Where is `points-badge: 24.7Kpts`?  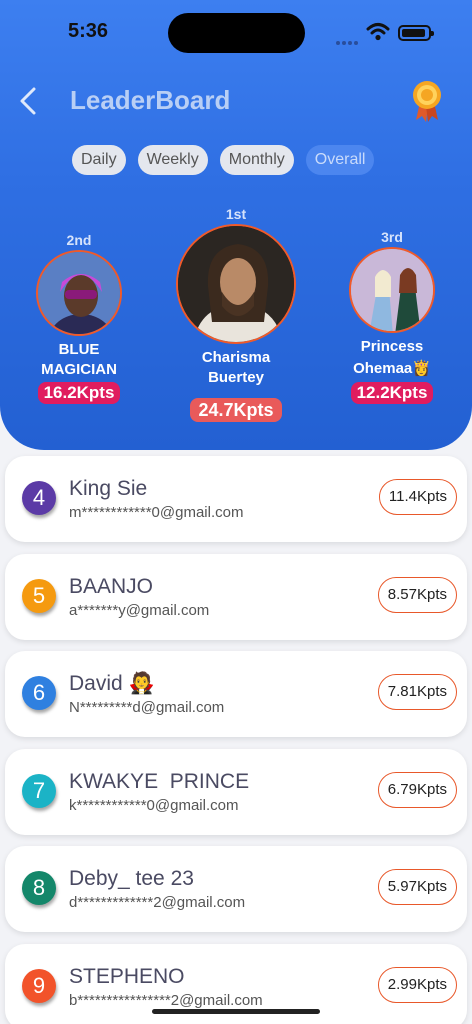 points-badge: 24.7Kpts is located at coordinates (236, 410).